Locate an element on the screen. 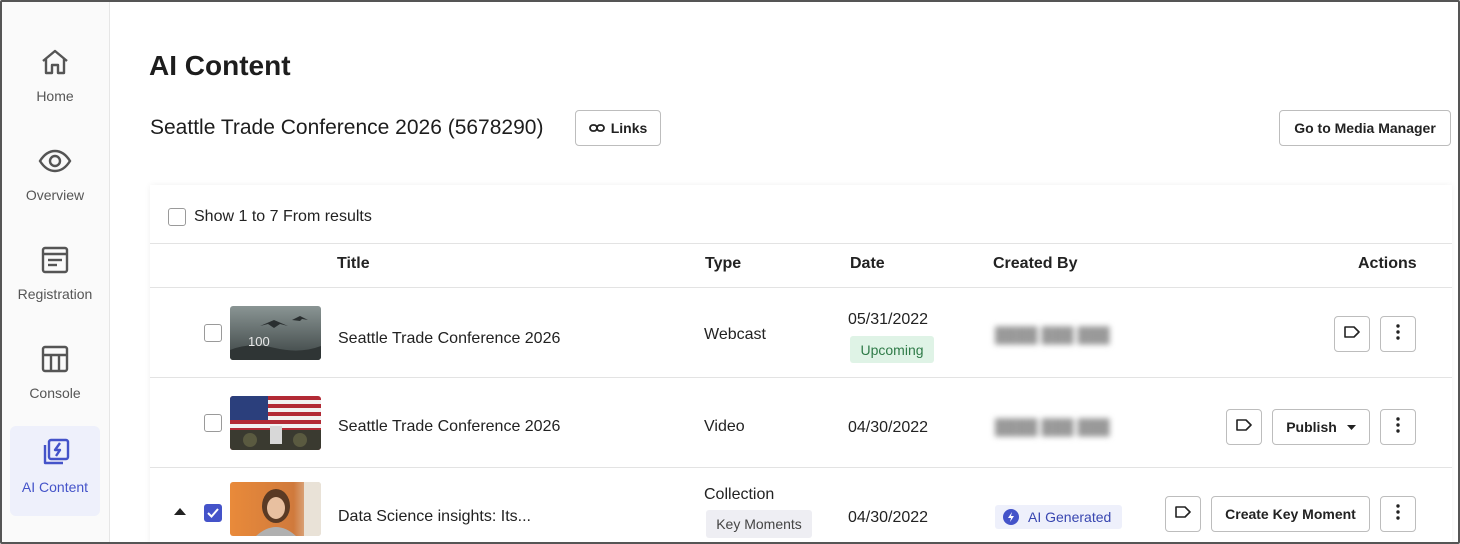 This screenshot has height=544, width=1460. media-manager-label: Go to Media Manager is located at coordinates (1365, 128).